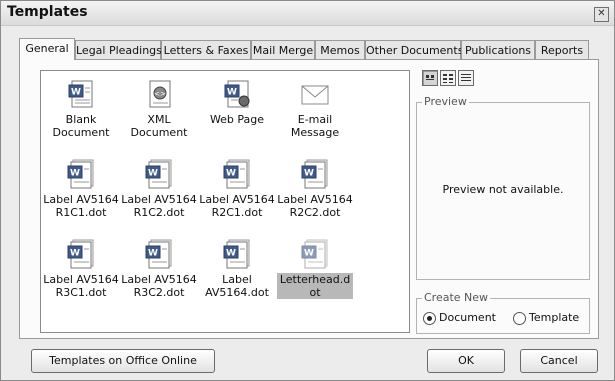 This screenshot has width=615, height=381. Describe the element at coordinates (498, 50) in the screenshot. I see `tab-publications: Publications` at that location.